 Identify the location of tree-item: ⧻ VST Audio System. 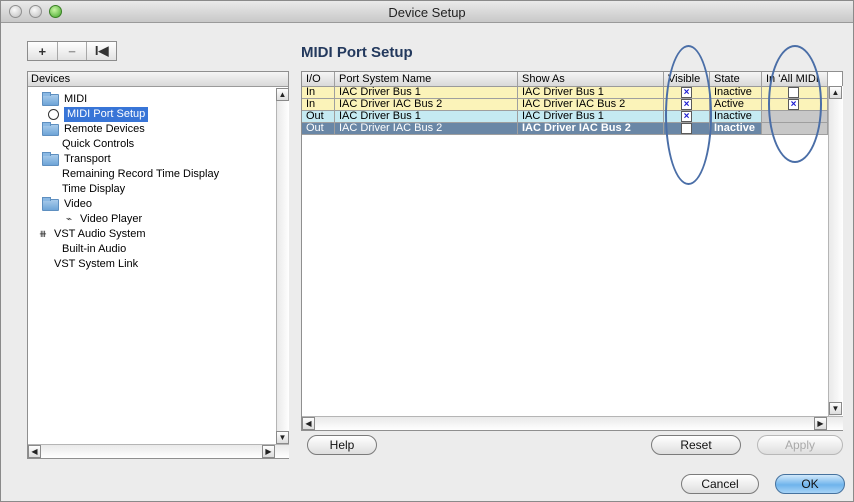
(91, 234).